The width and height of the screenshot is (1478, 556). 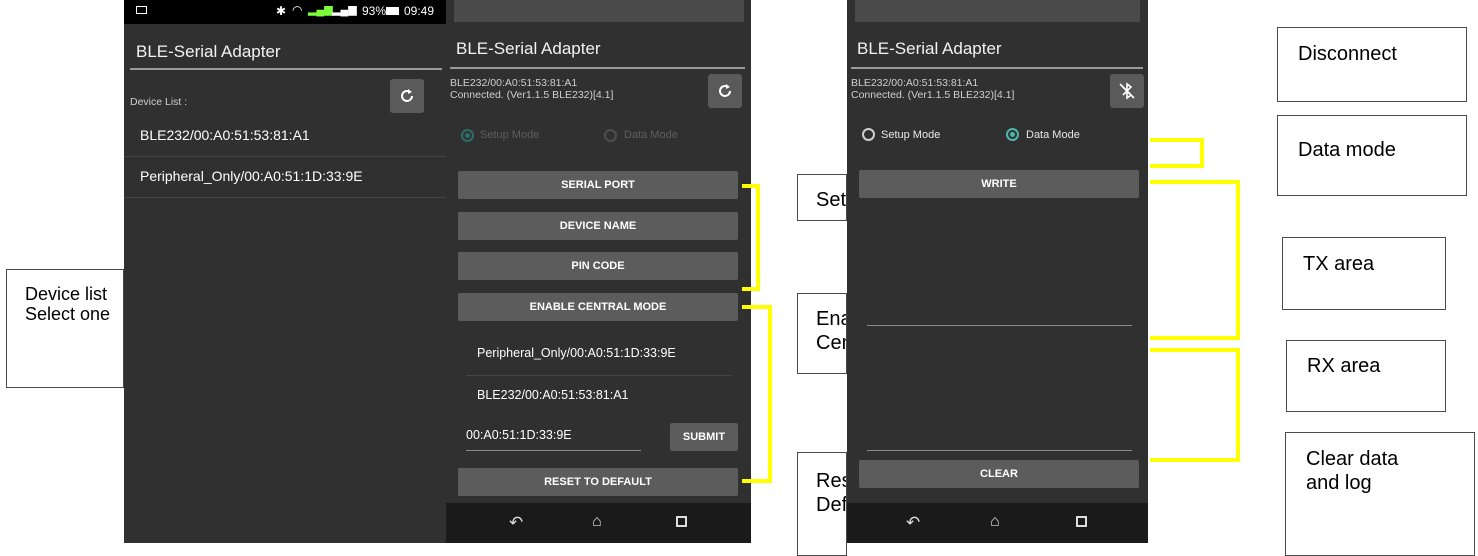 I want to click on rx-text-area, so click(x=999, y=390).